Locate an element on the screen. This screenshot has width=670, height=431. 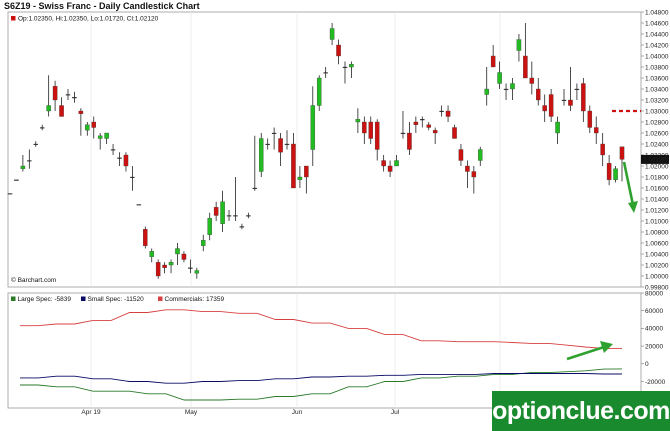
y-tick-label: 1.03600 is located at coordinates (657, 78).